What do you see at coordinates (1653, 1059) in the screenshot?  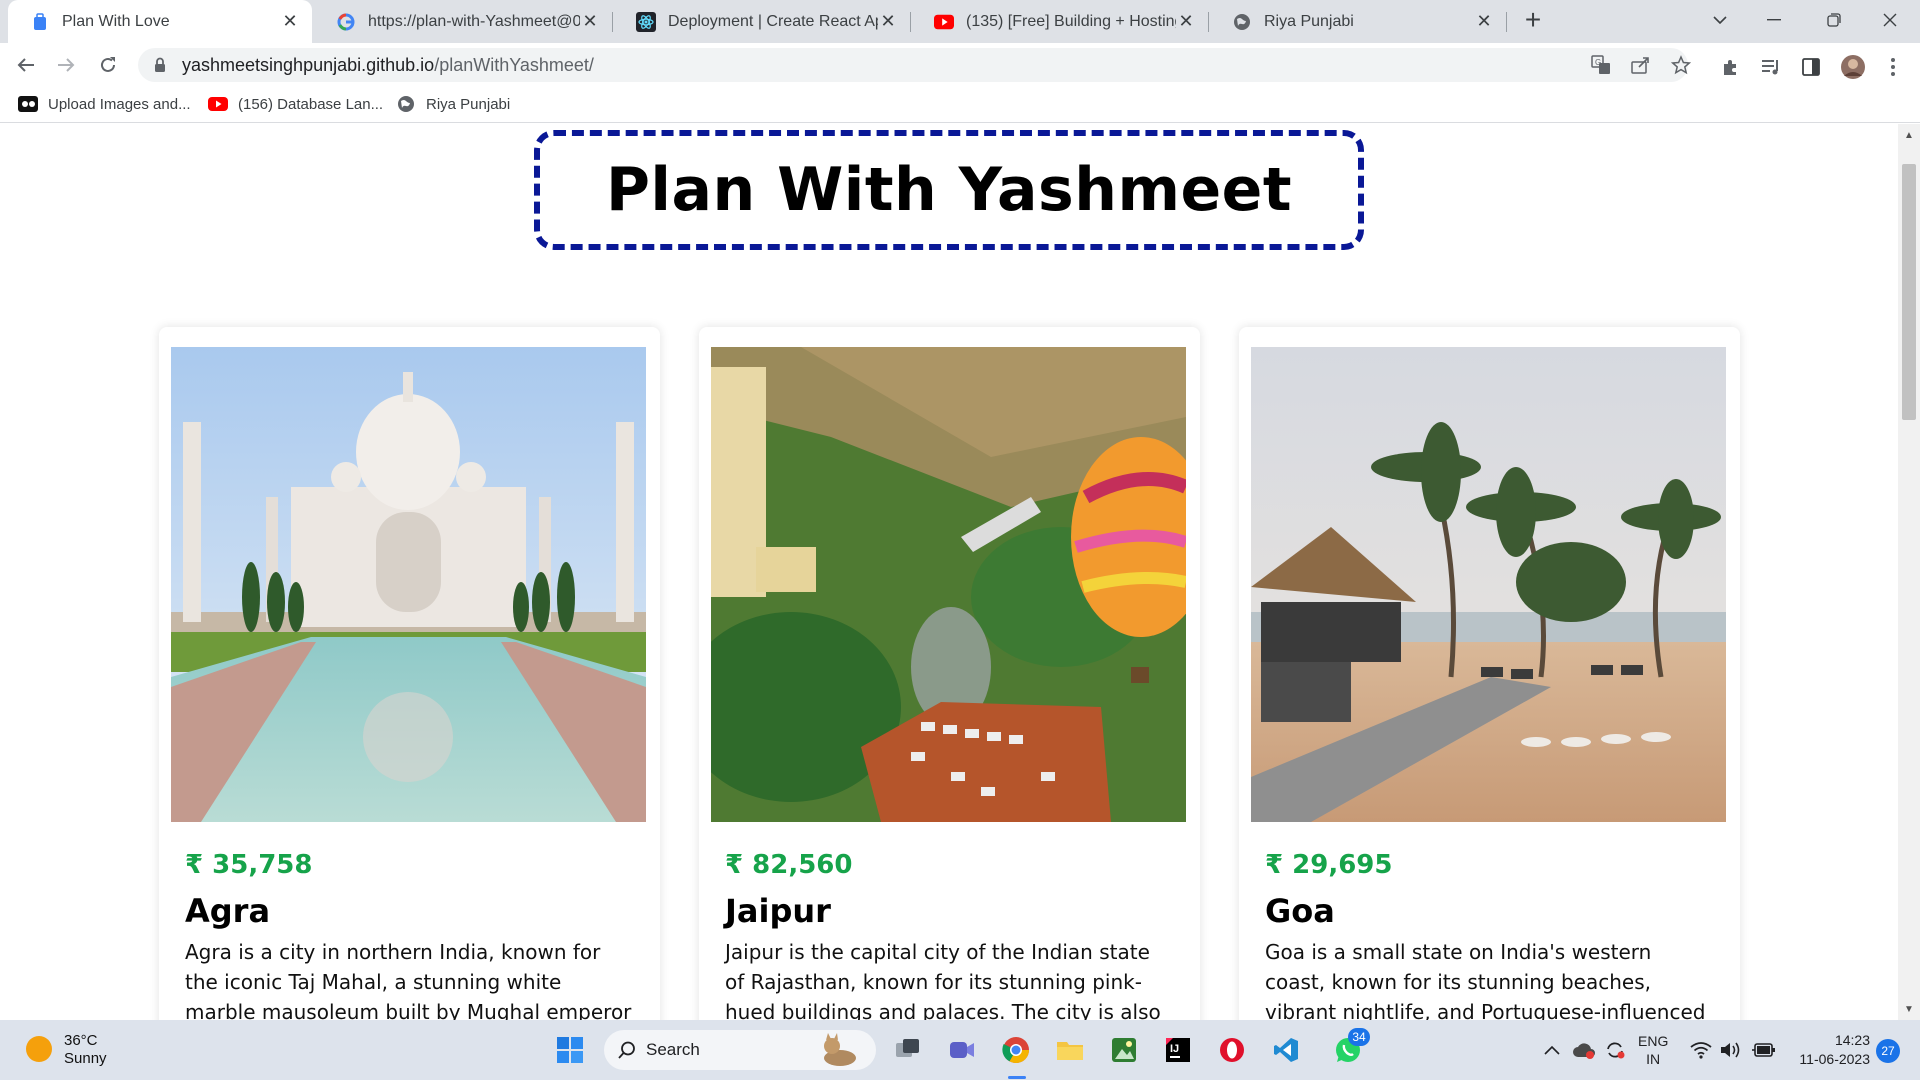 I see `lang-bottom: IN` at bounding box center [1653, 1059].